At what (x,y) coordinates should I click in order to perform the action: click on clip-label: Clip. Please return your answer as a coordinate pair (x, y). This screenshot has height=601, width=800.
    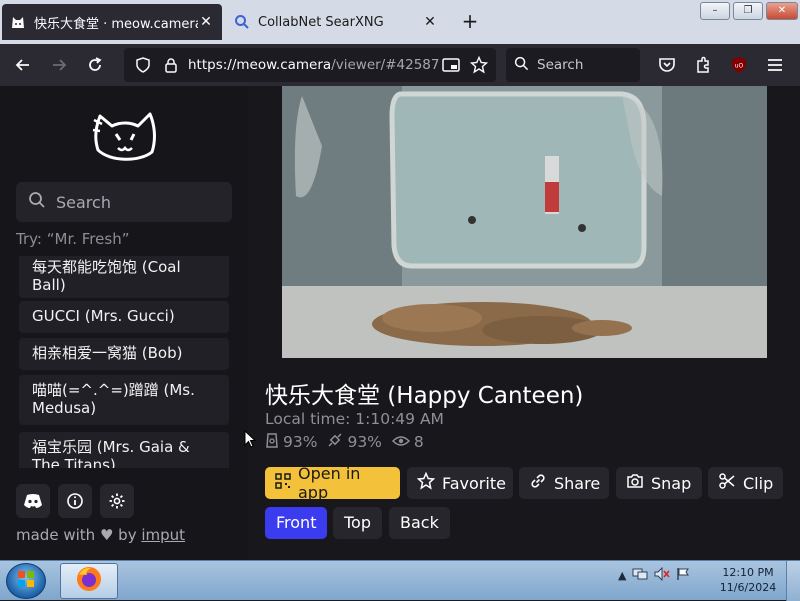
    Looking at the image, I should click on (758, 483).